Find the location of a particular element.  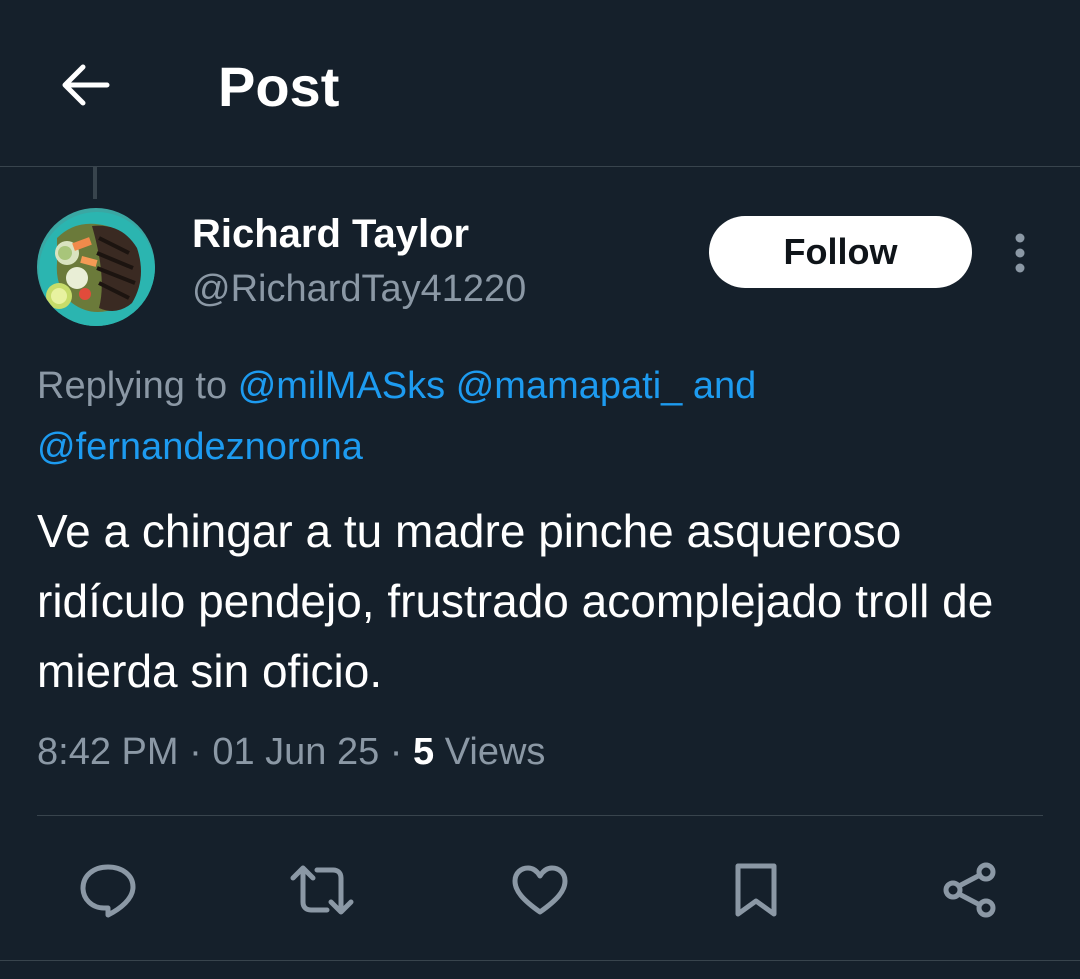

mention-conjunction: and is located at coordinates (724, 386).